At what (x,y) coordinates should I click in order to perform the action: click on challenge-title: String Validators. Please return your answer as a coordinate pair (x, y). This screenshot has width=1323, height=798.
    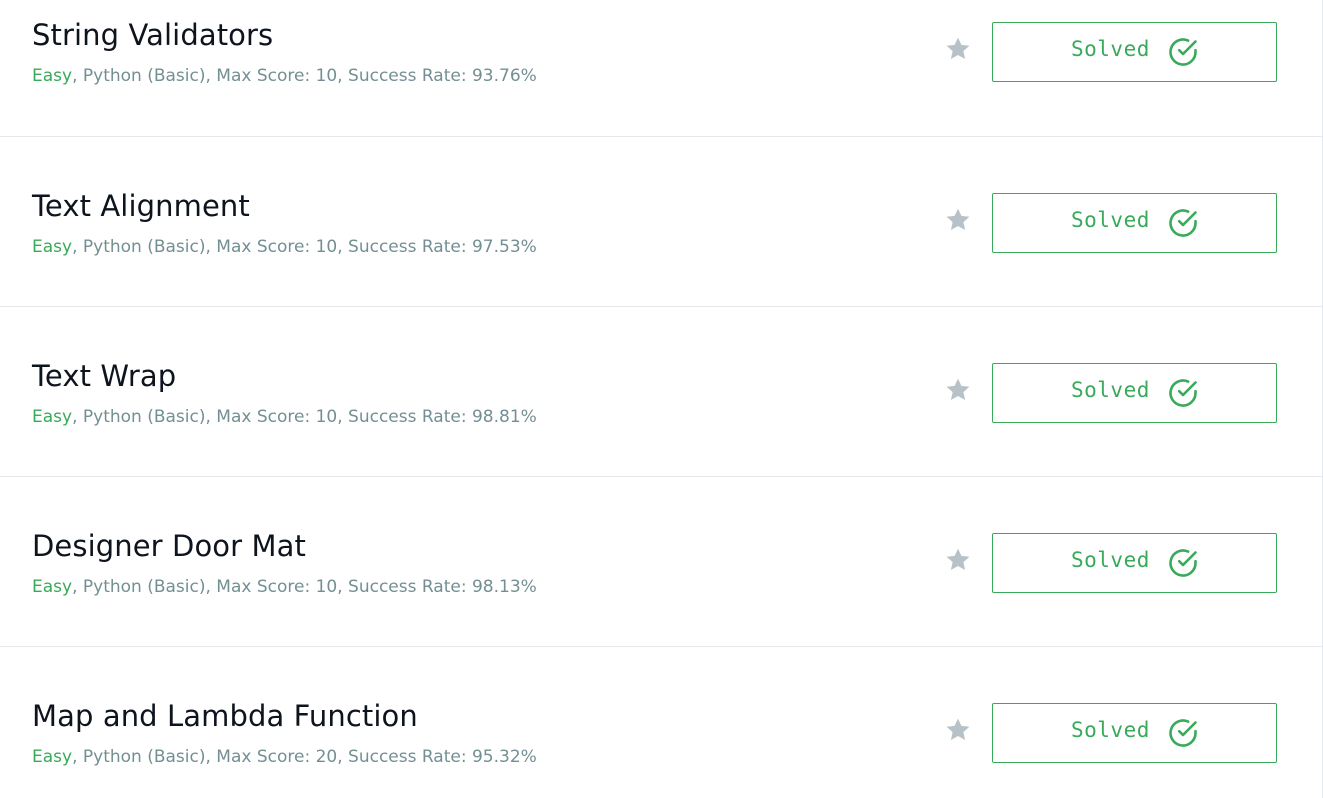
    Looking at the image, I should click on (152, 35).